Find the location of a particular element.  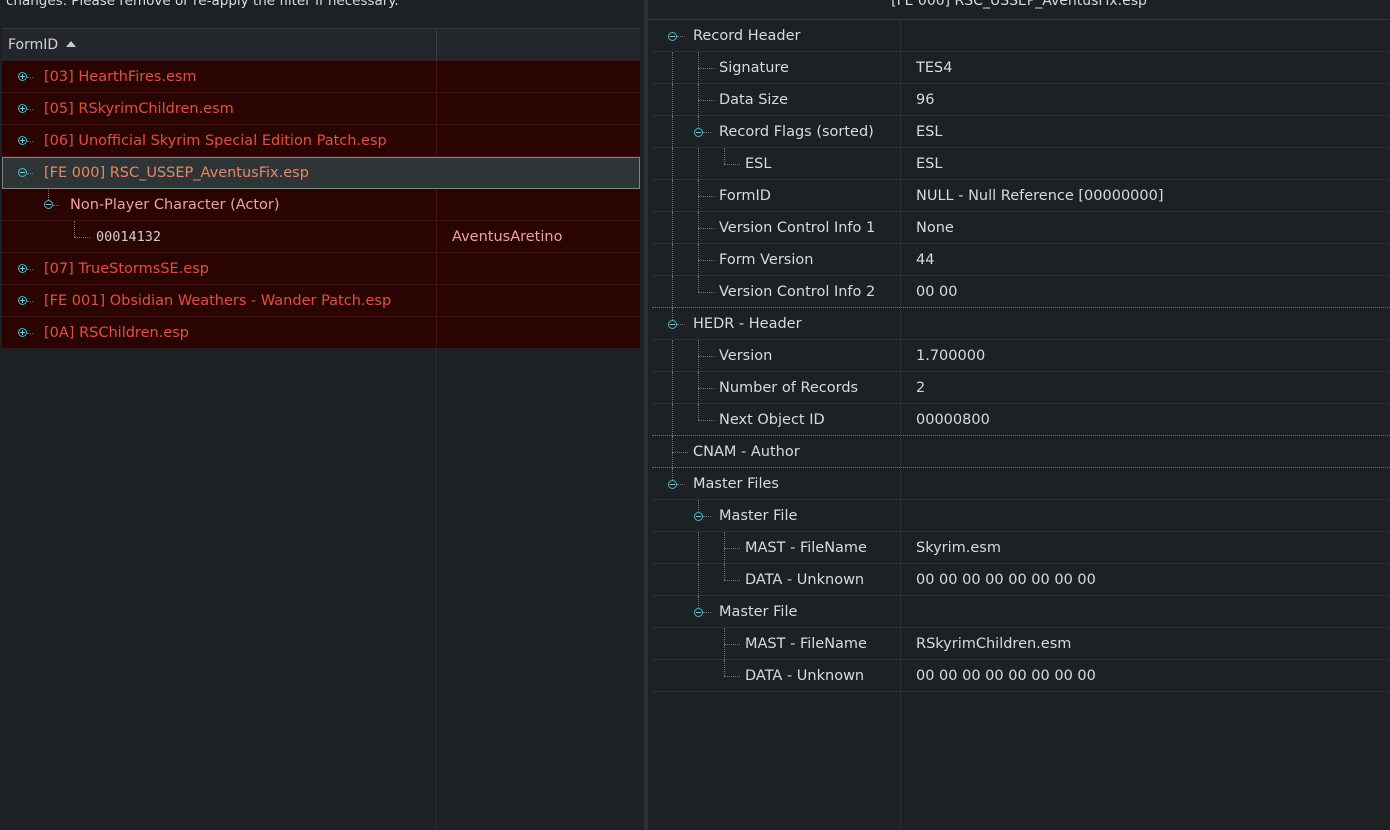

element-row: FormID NULL - Null Reference [00000000] is located at coordinates (1021, 196).